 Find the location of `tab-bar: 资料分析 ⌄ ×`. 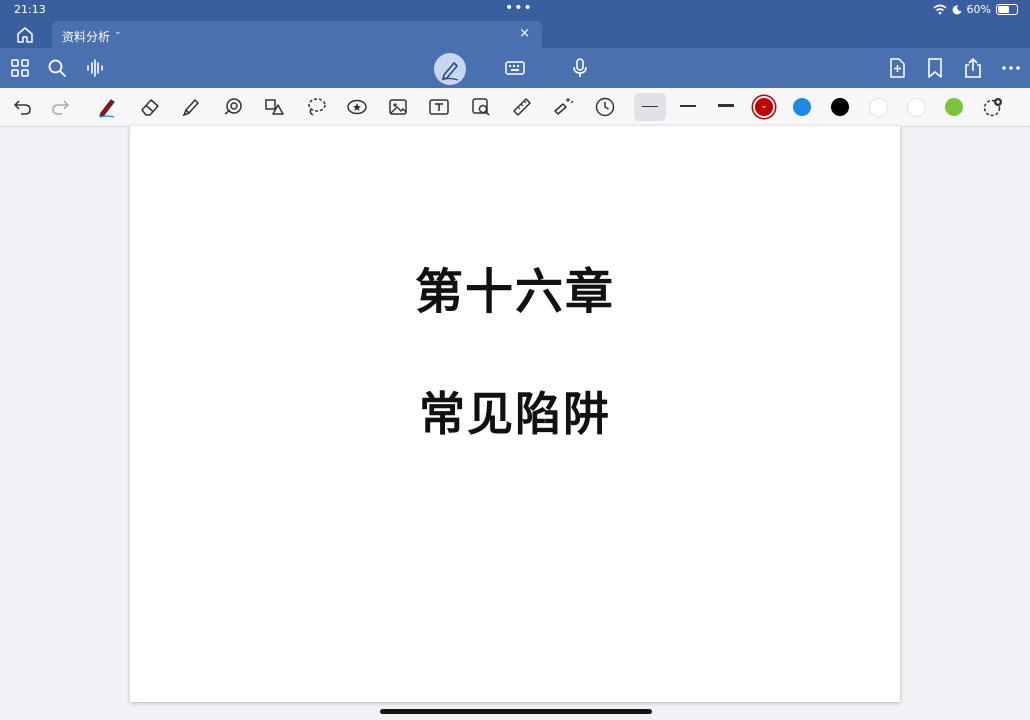

tab-bar: 资料分析 ⌄ × is located at coordinates (515, 34).